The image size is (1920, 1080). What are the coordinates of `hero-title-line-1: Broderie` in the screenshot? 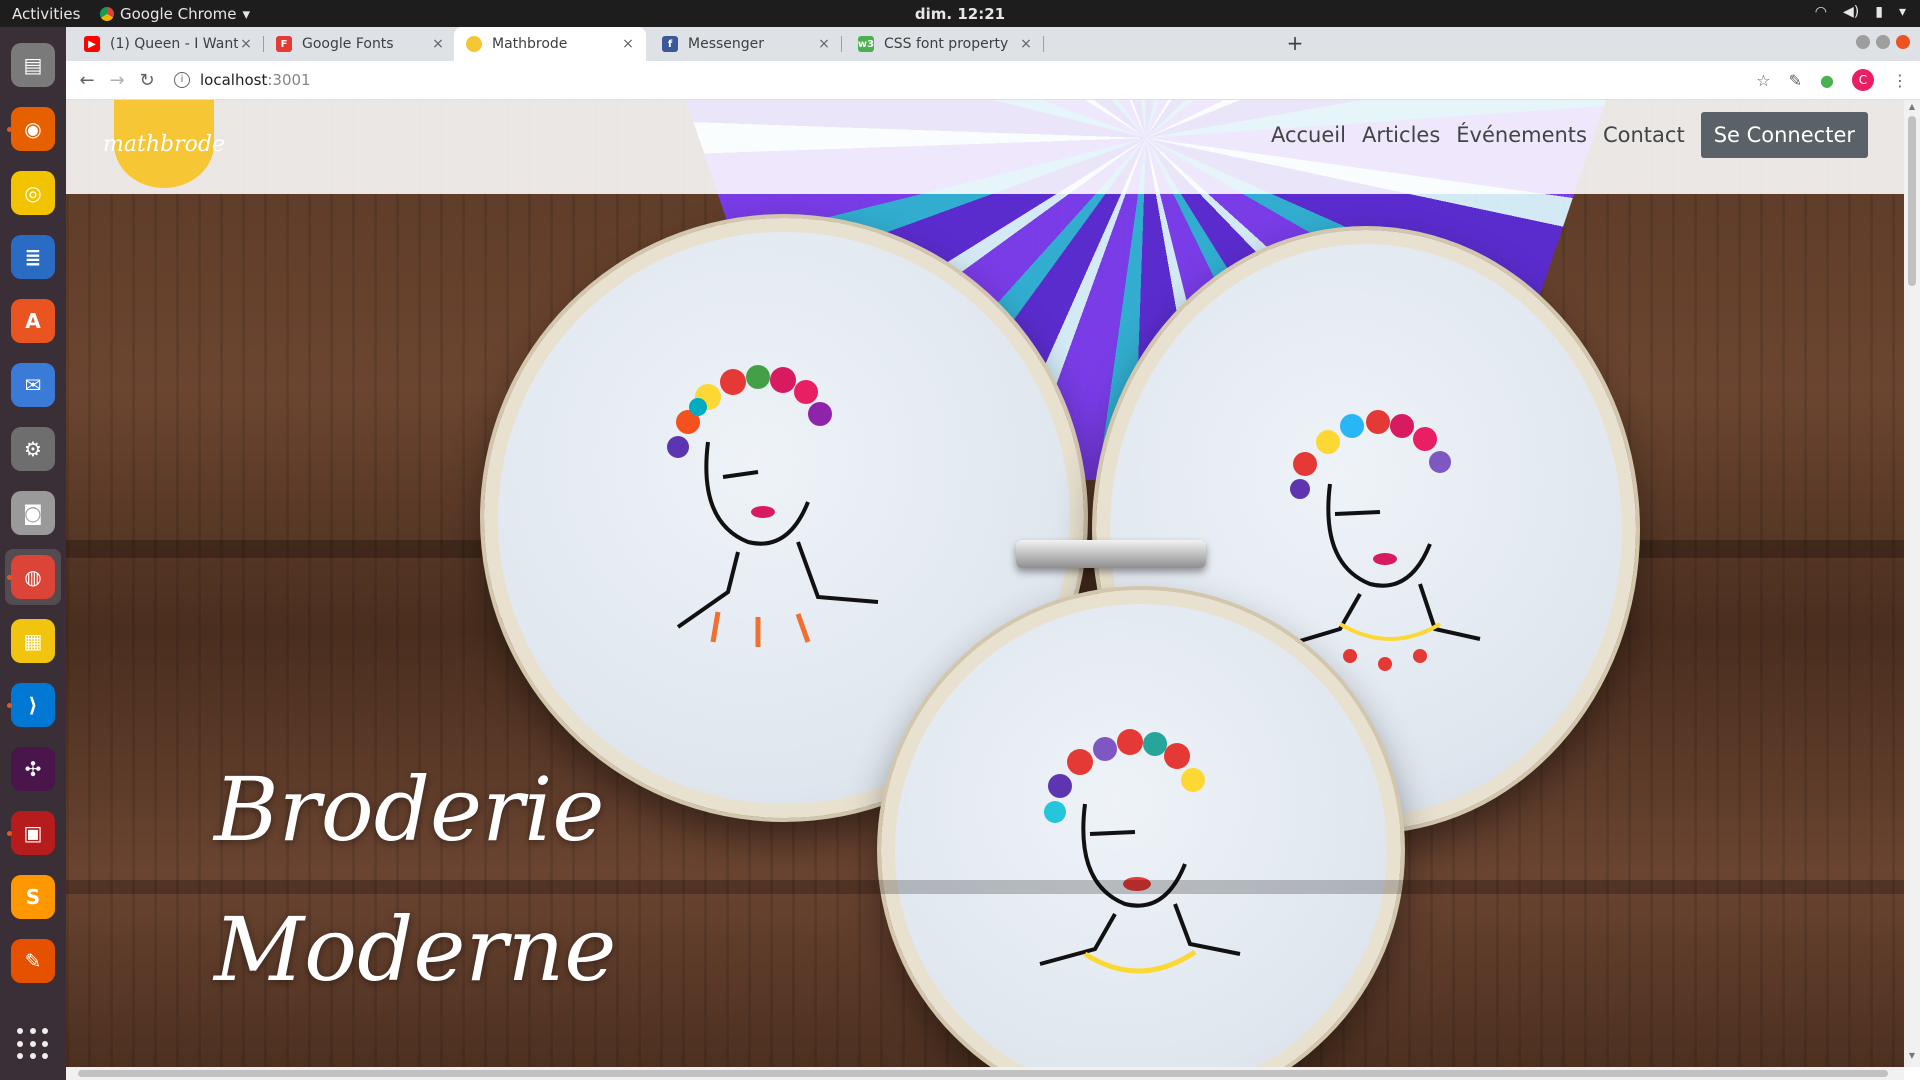 It's located at (409, 809).